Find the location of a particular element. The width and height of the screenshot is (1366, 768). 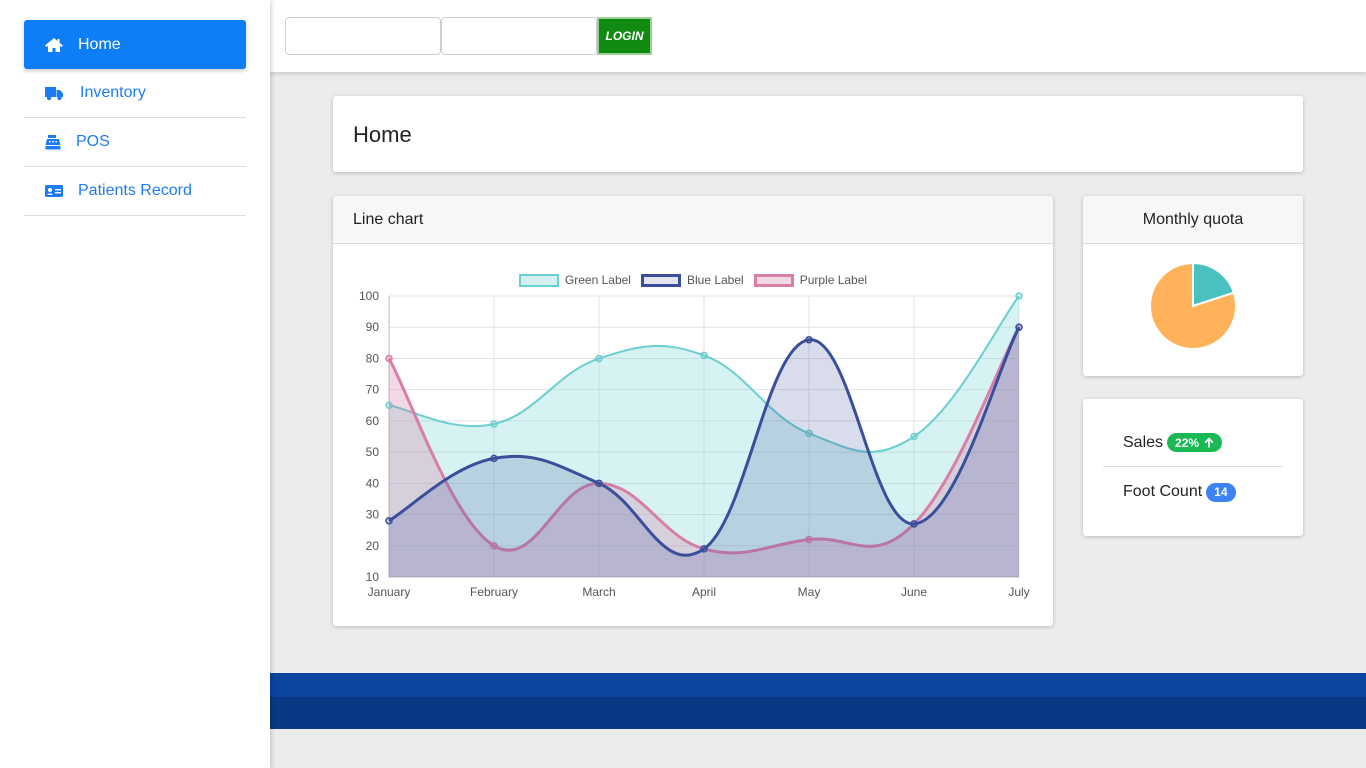

y-tick-label: 40 is located at coordinates (373, 483).